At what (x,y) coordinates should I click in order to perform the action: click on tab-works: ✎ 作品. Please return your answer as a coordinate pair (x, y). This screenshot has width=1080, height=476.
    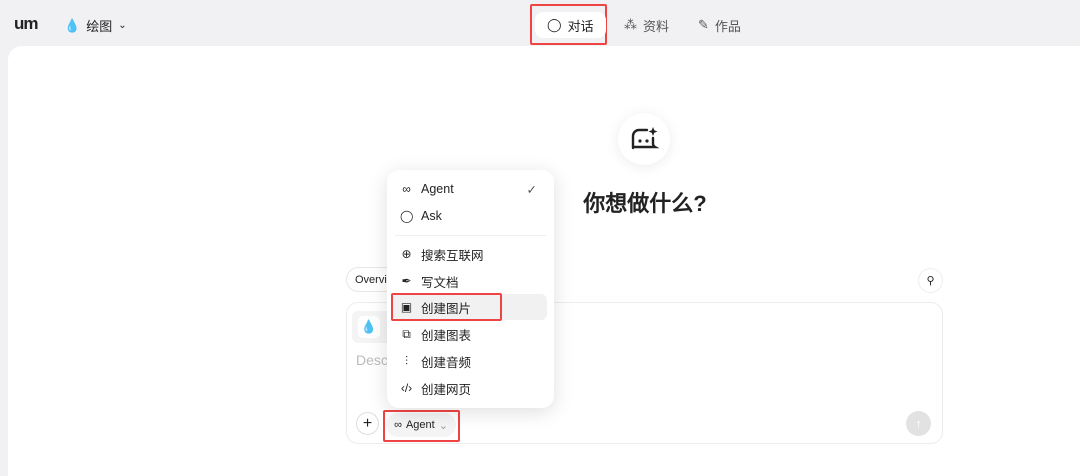
    Looking at the image, I should click on (719, 25).